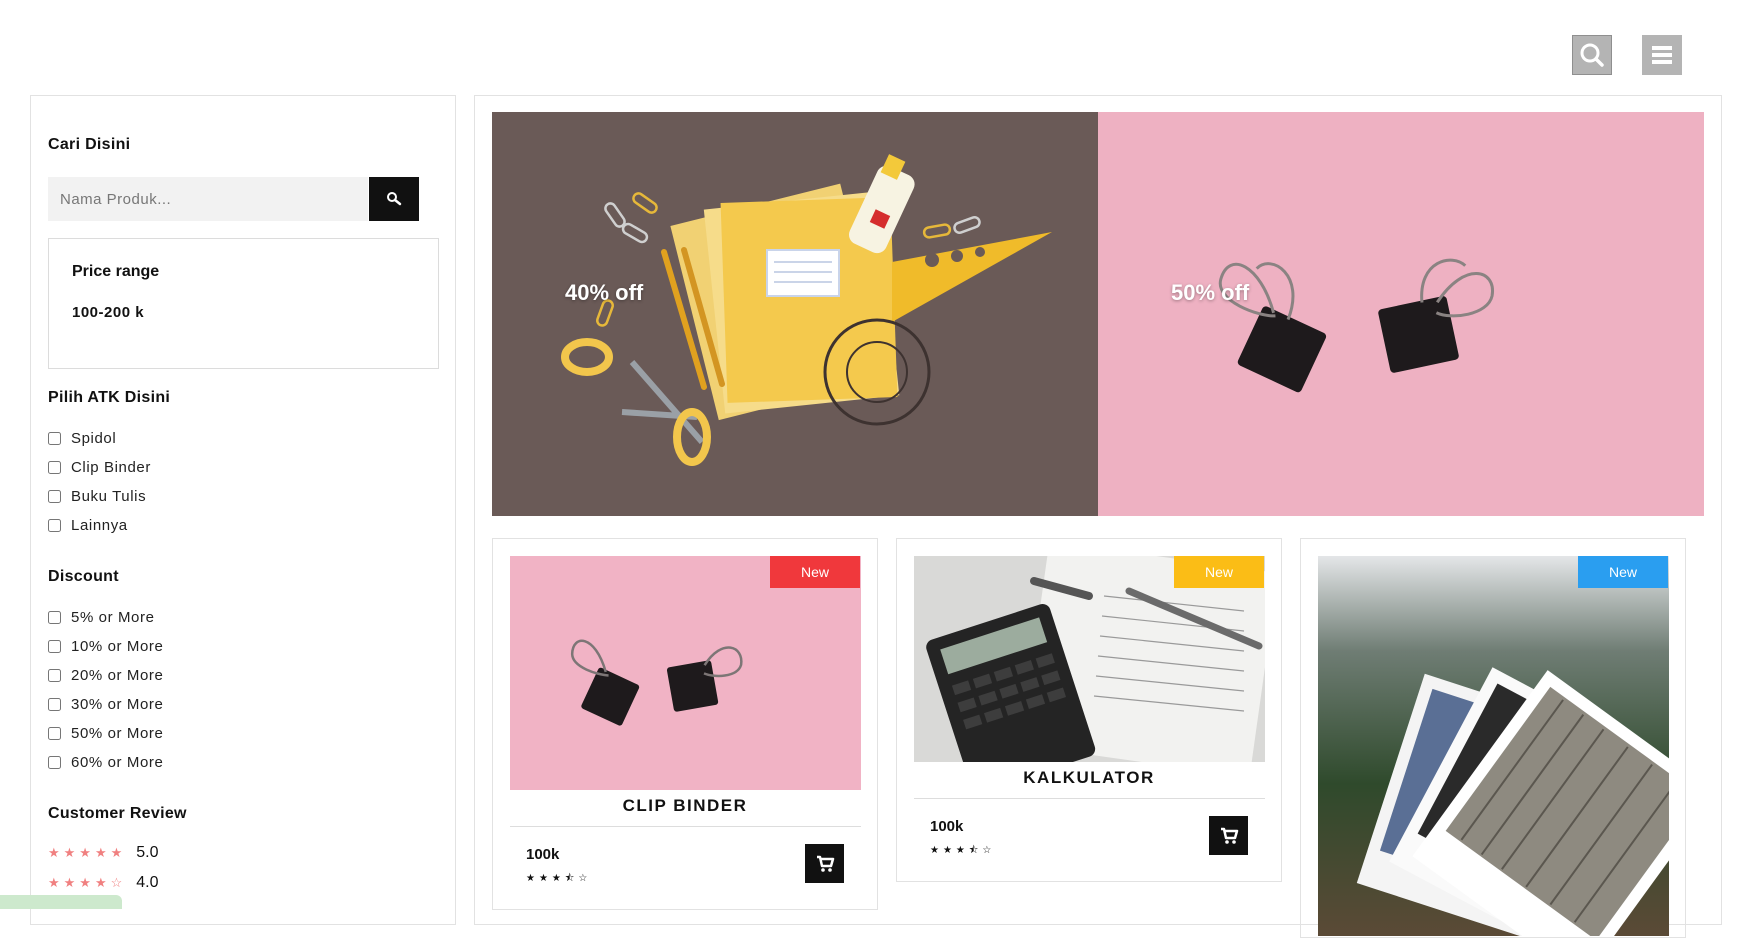 The width and height of the screenshot is (1742, 938). I want to click on banner-promo-text: 50% off, so click(1210, 292).